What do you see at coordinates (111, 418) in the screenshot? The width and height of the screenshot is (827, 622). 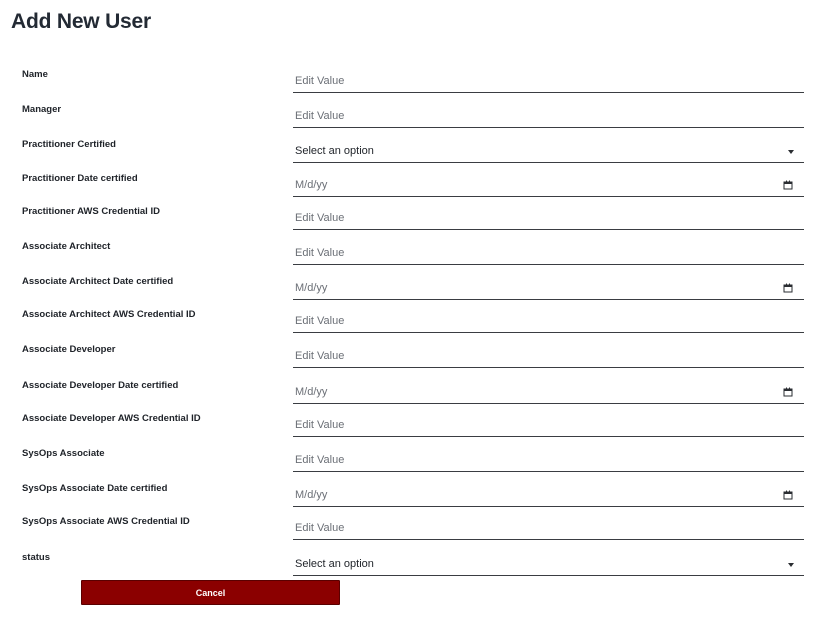 I see `field-label: Associate Developer AWS Credential ID` at bounding box center [111, 418].